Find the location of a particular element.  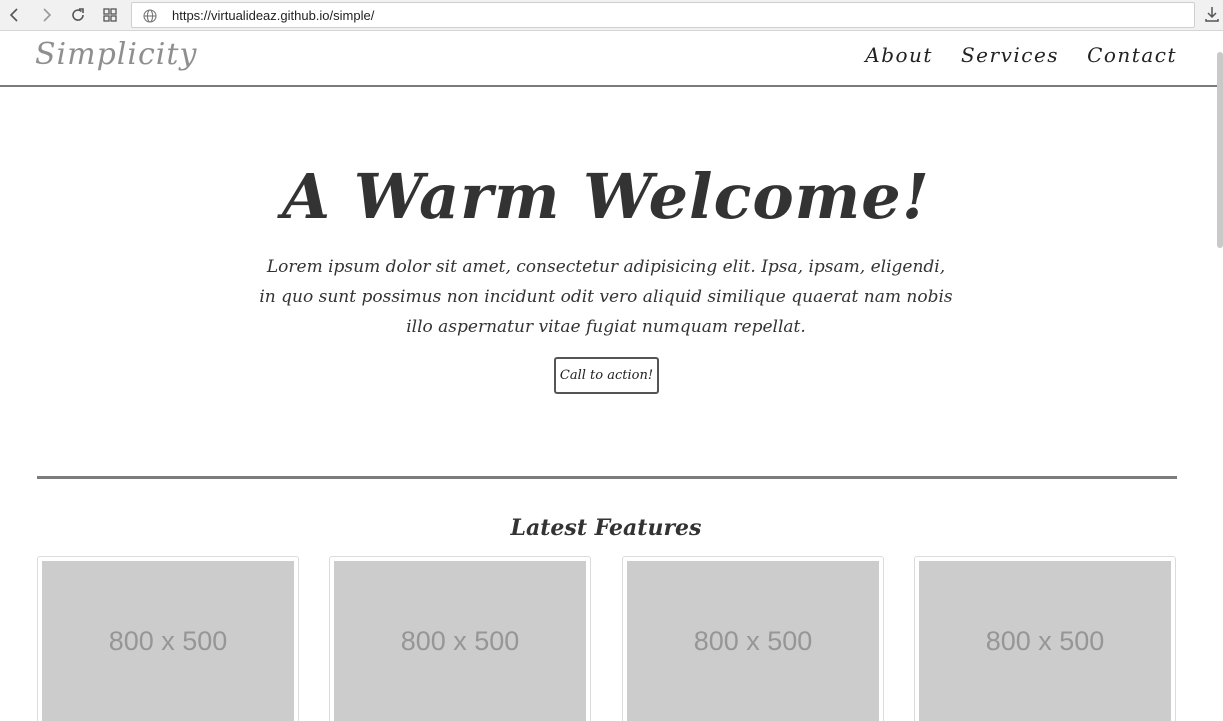

nav-links: About Services Contact is located at coordinates (1021, 55).